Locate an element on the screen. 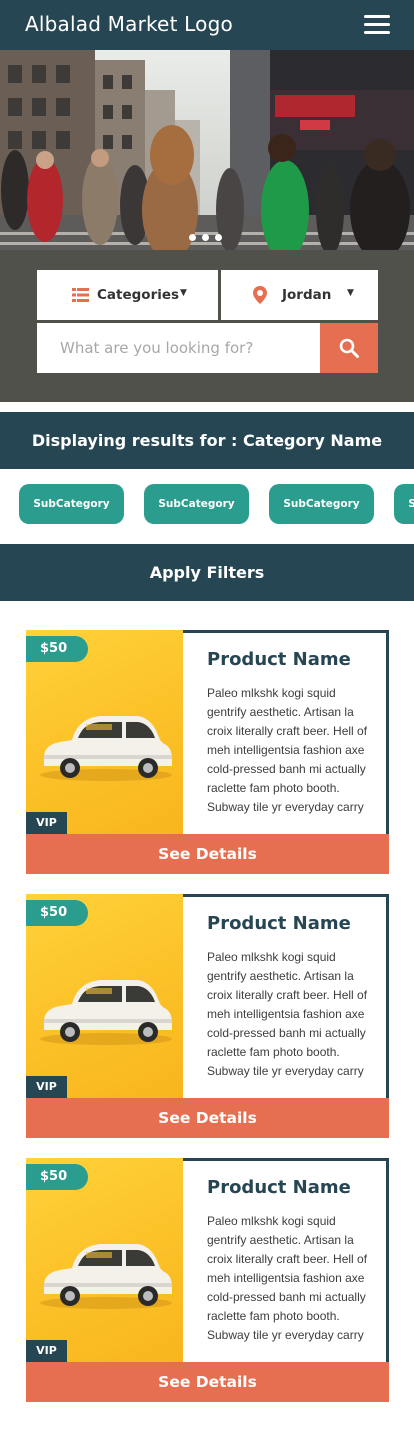 Image resolution: width=414 pixels, height=1432 pixels. location-label: Jordan is located at coordinates (307, 295).